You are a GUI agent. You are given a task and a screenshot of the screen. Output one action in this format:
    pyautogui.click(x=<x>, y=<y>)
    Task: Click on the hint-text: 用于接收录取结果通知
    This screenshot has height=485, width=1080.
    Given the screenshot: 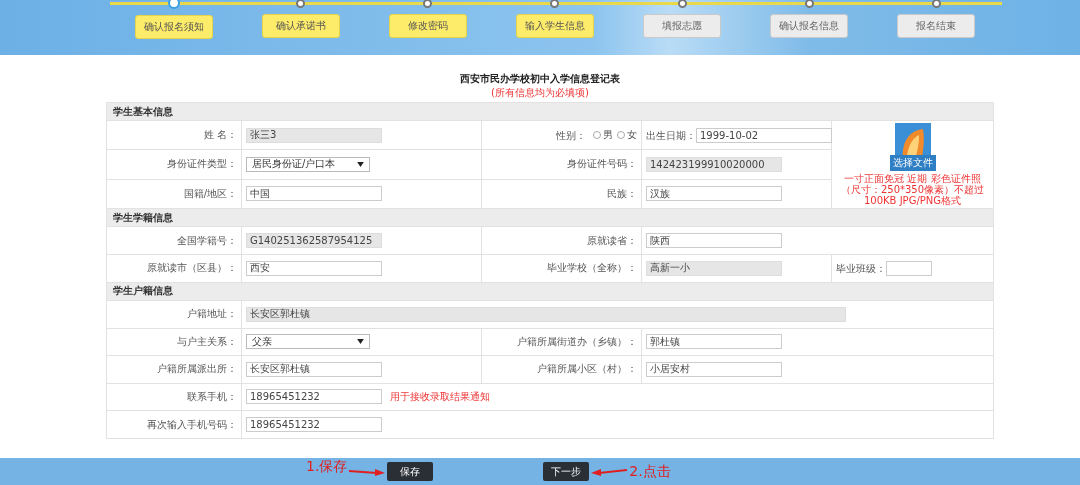 What is the action you would take?
    pyautogui.click(x=440, y=396)
    